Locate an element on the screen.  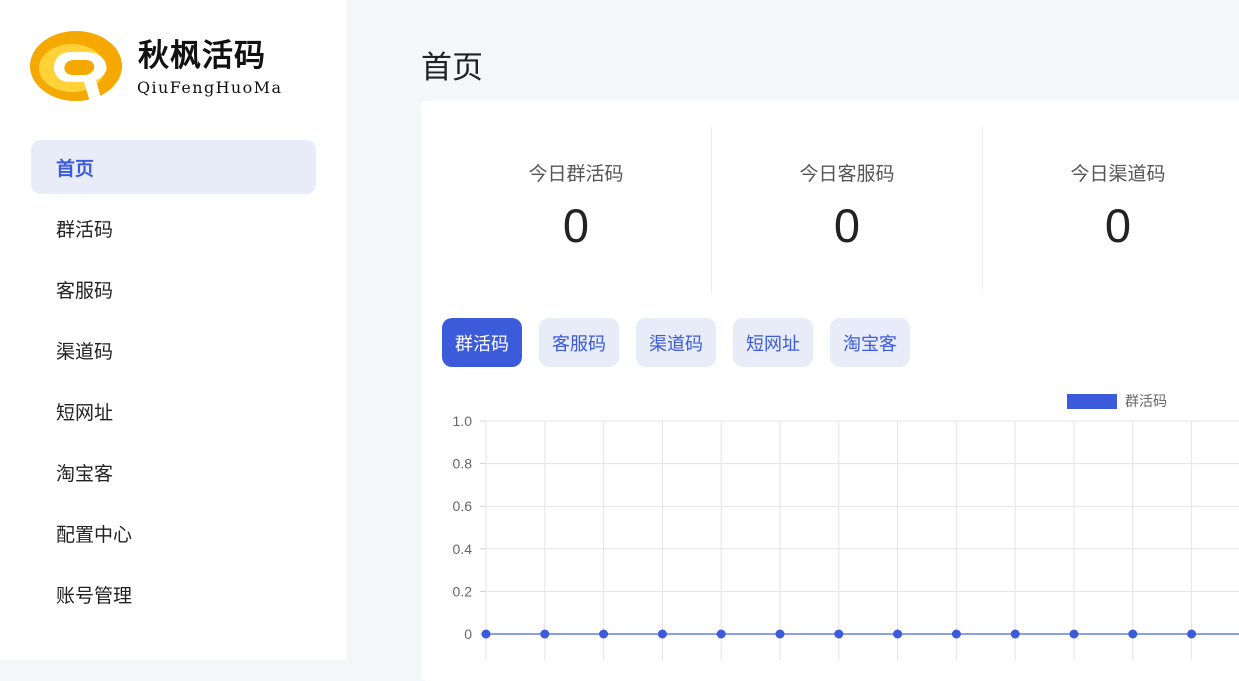
y-tick-label: 0.6 is located at coordinates (463, 506).